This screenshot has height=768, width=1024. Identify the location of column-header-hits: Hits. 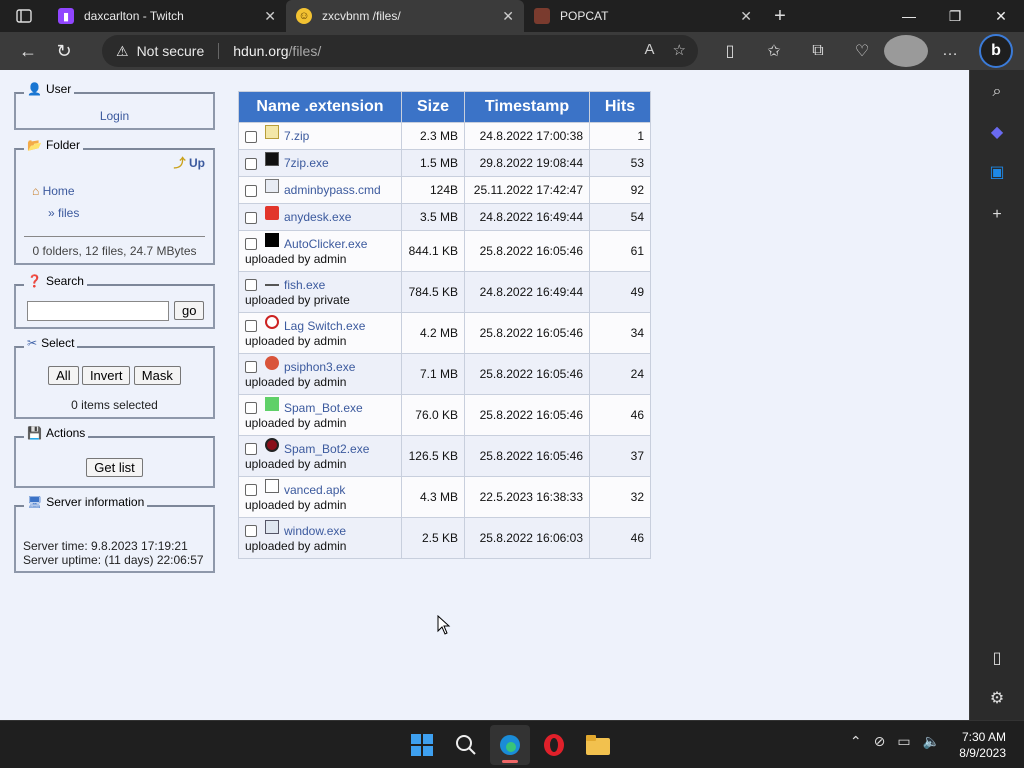
(620, 107).